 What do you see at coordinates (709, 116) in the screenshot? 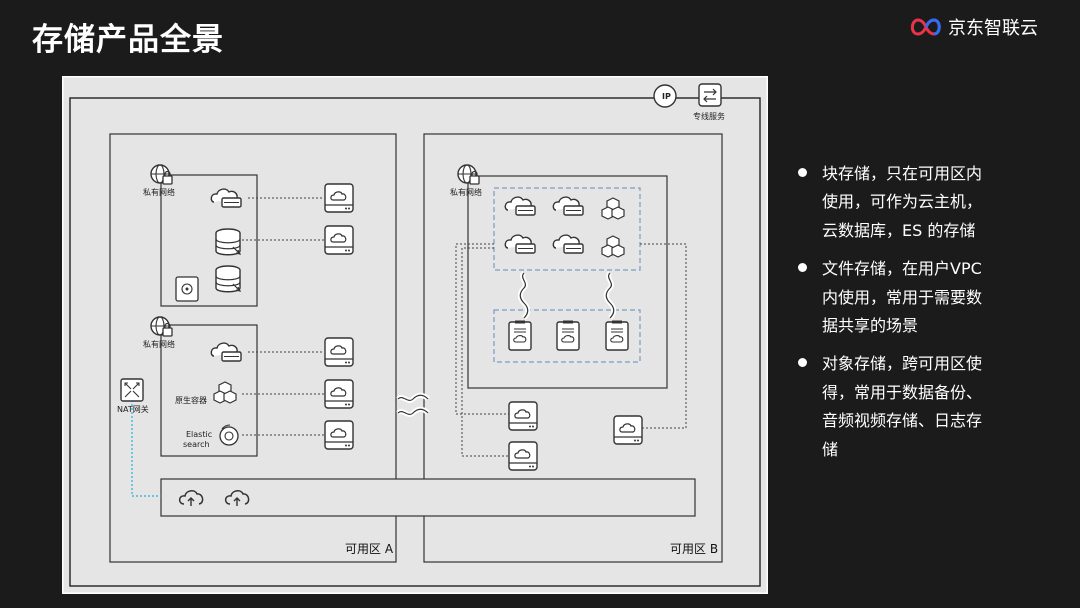
I see `dedicated-line-label: 专线服务` at bounding box center [709, 116].